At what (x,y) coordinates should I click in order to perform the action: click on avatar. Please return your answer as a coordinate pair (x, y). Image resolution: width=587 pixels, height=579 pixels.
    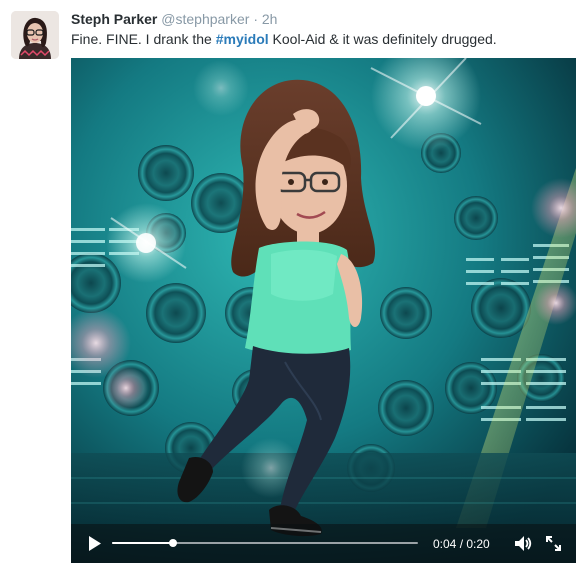
    Looking at the image, I should click on (35, 35).